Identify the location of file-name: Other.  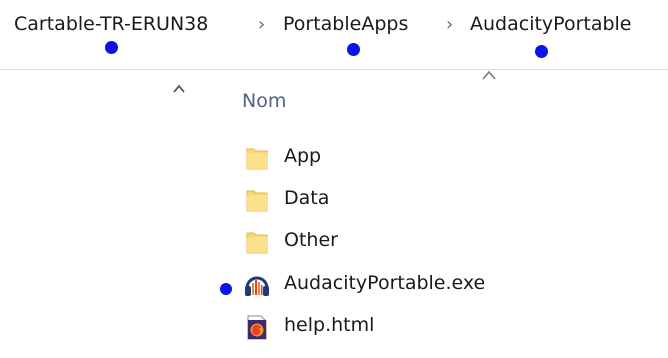
(311, 240).